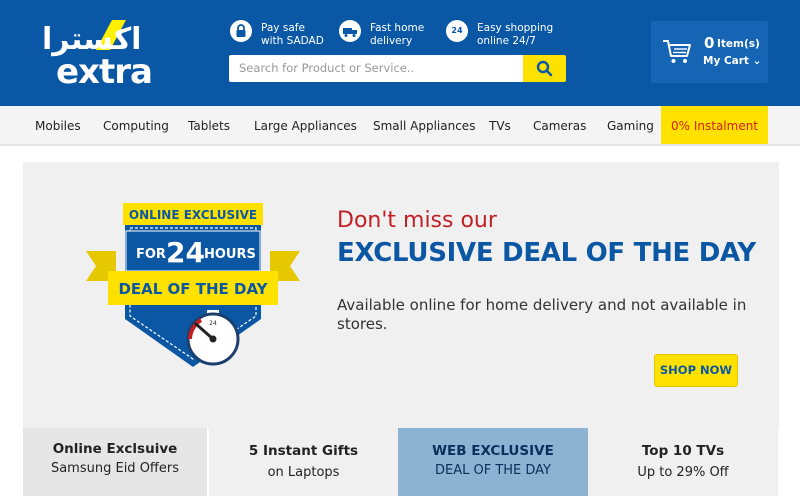 The image size is (800, 496). I want to click on banner-headline-1: Don't miss our, so click(417, 220).